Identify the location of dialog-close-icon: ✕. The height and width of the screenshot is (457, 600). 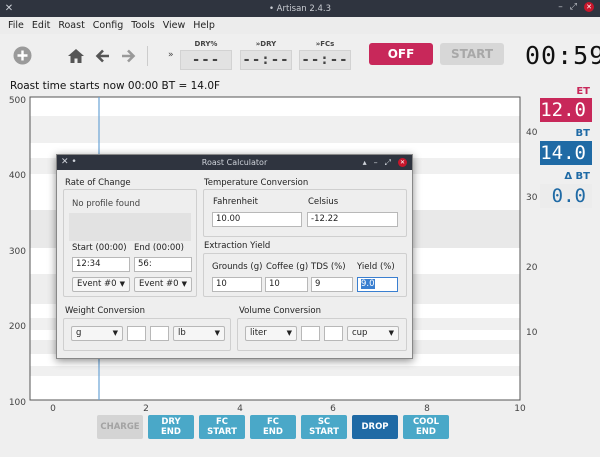
(402, 162).